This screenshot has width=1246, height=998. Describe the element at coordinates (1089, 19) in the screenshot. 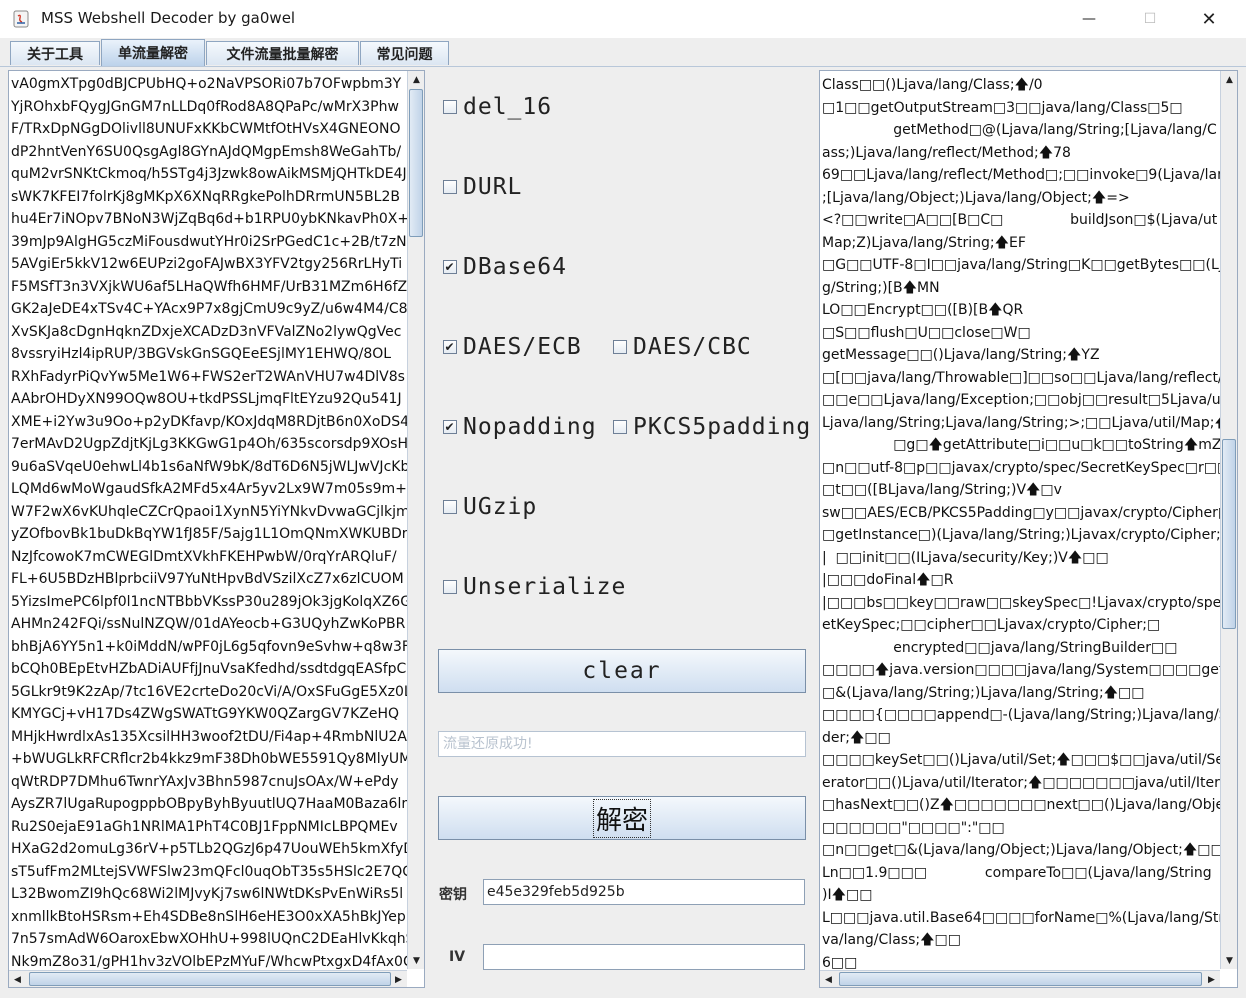

I see `minimize-button: —` at that location.